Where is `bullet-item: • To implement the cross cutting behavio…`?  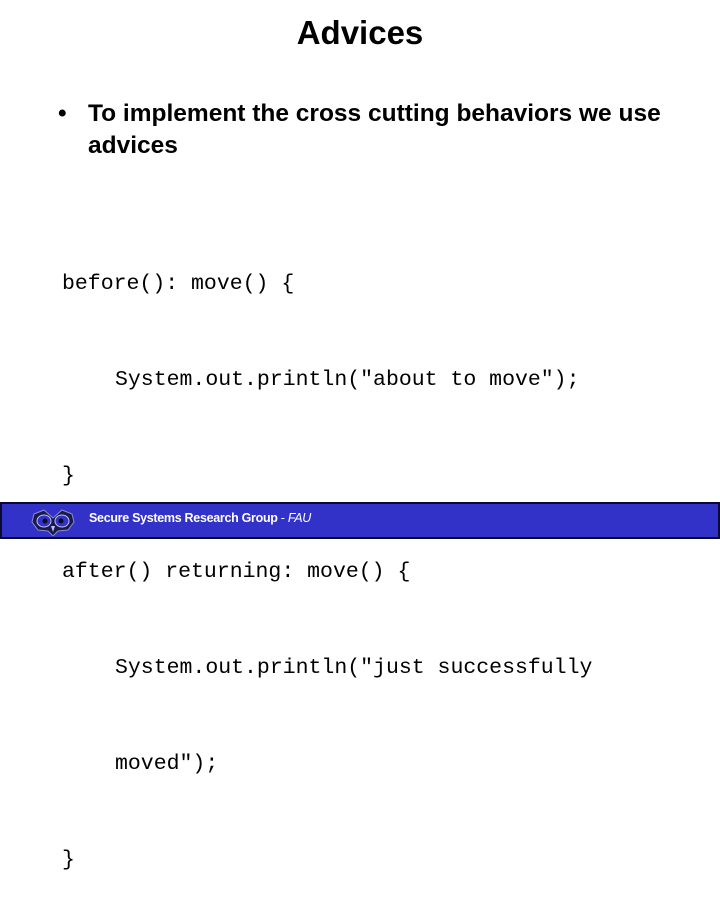 bullet-item: • To implement the cross cutting behavio… is located at coordinates (368, 130).